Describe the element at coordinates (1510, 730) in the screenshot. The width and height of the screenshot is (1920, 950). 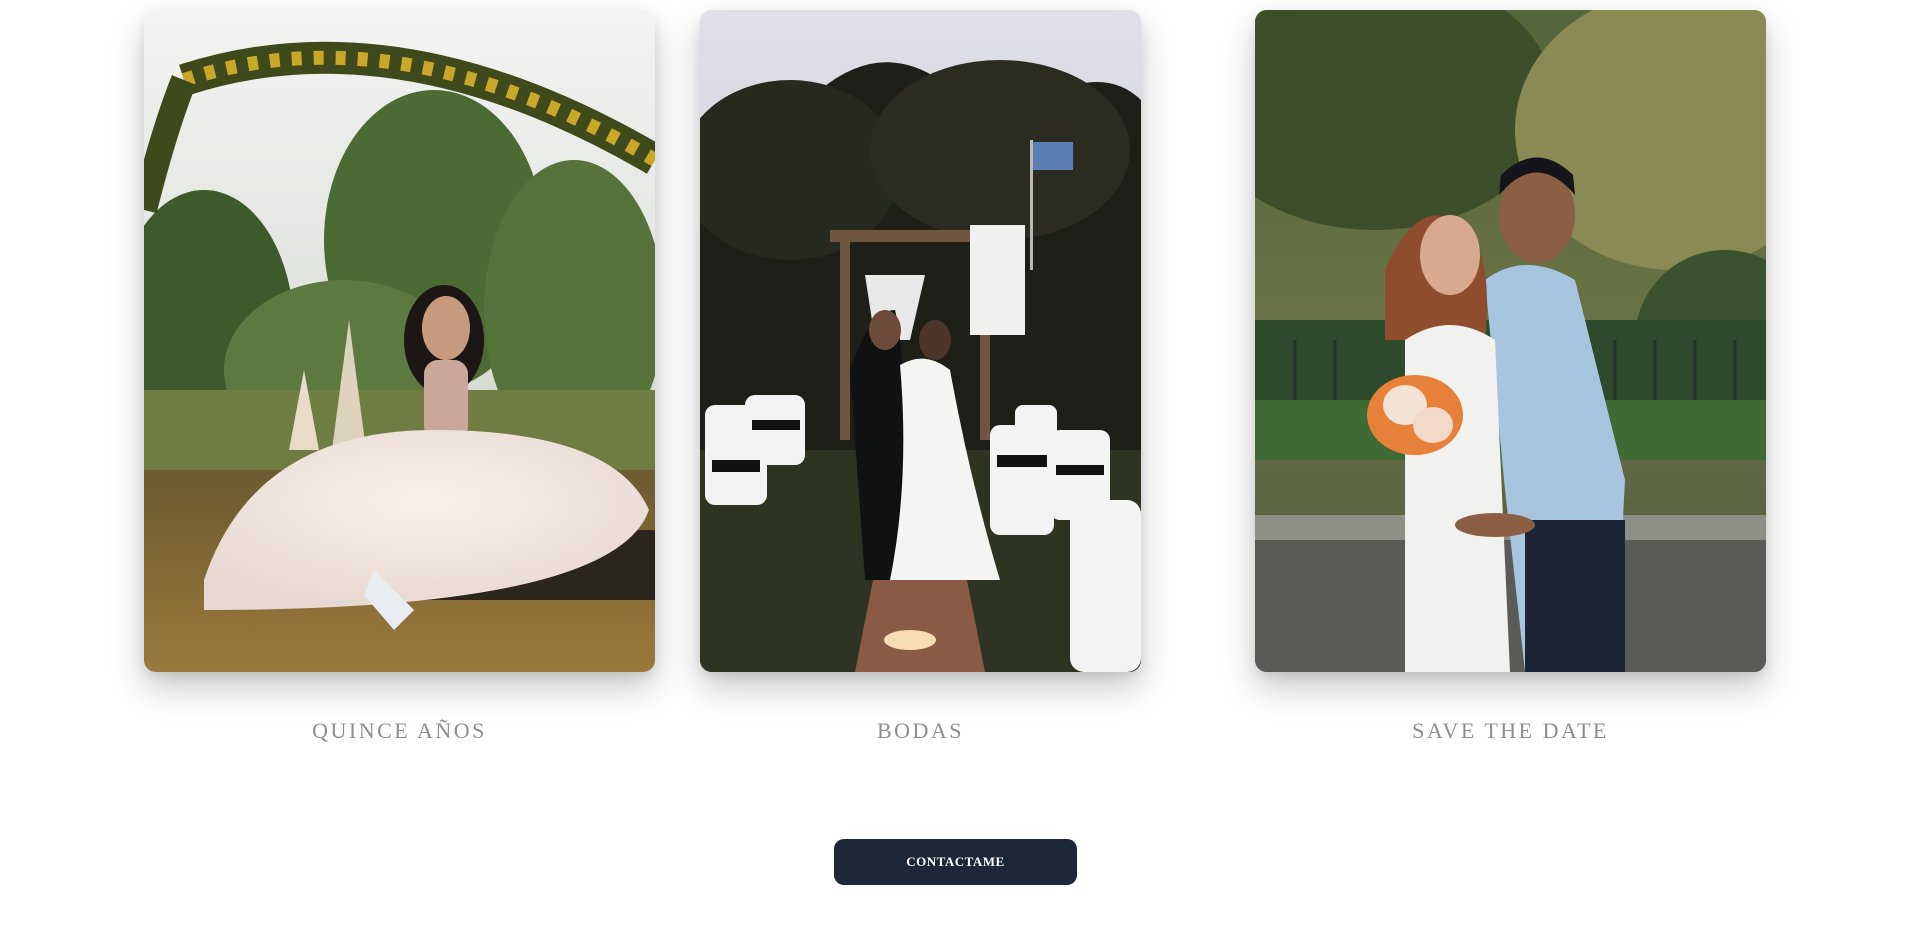
I see `save-the-date-caption: SAVE THE DATE` at that location.